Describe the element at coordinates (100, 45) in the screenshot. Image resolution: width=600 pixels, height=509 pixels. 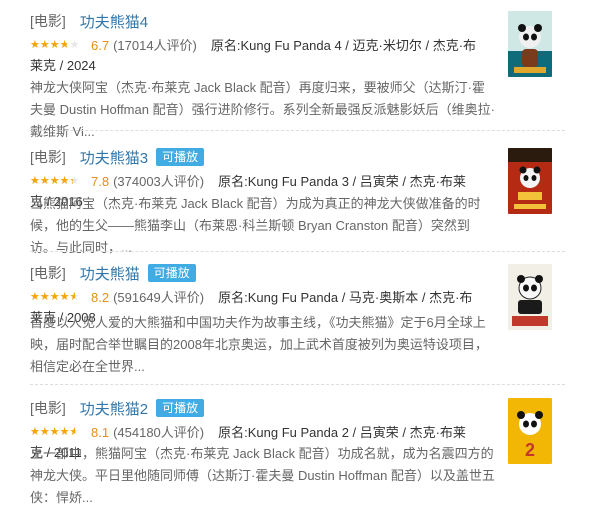
I see `rating-score: 6.7` at that location.